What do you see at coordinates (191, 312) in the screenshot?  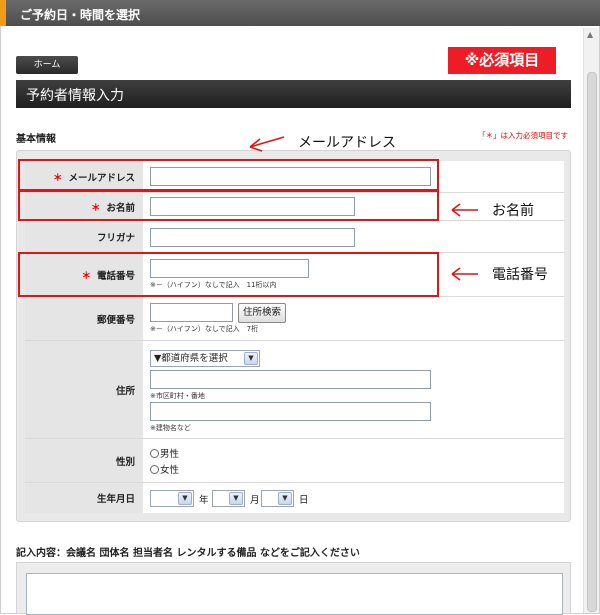 I see `postal-input` at bounding box center [191, 312].